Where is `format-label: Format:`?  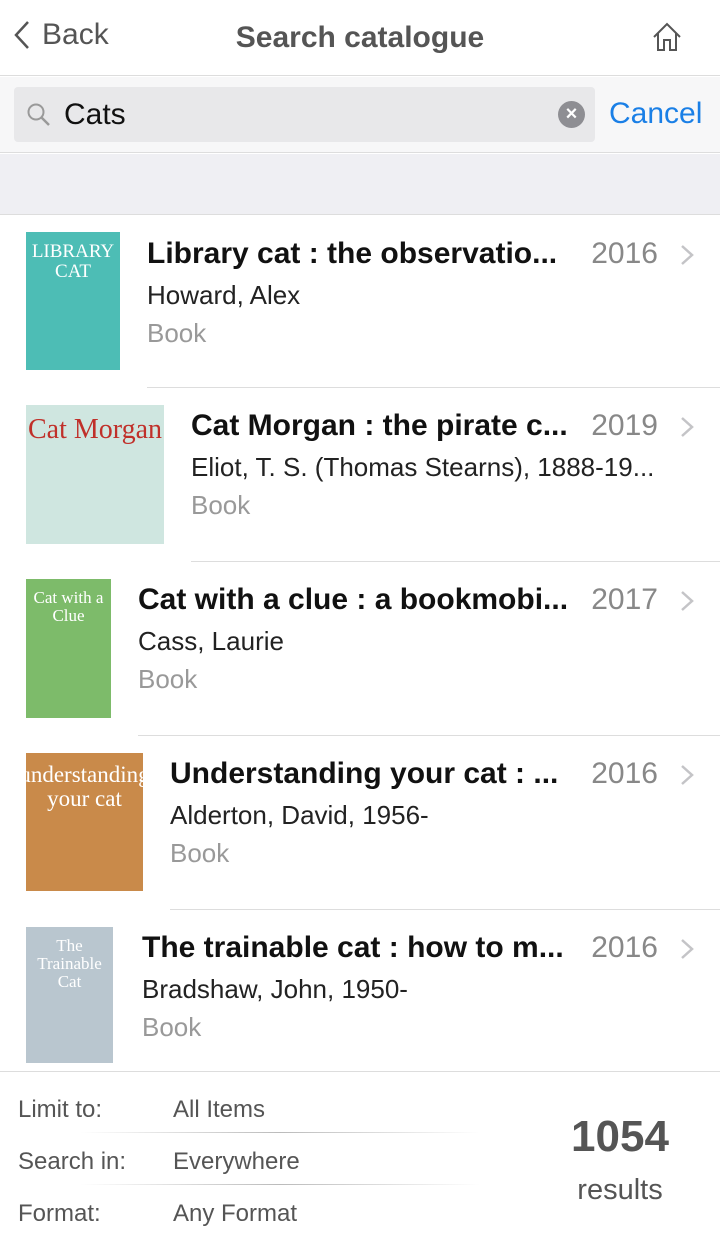 format-label: Format: is located at coordinates (59, 1213).